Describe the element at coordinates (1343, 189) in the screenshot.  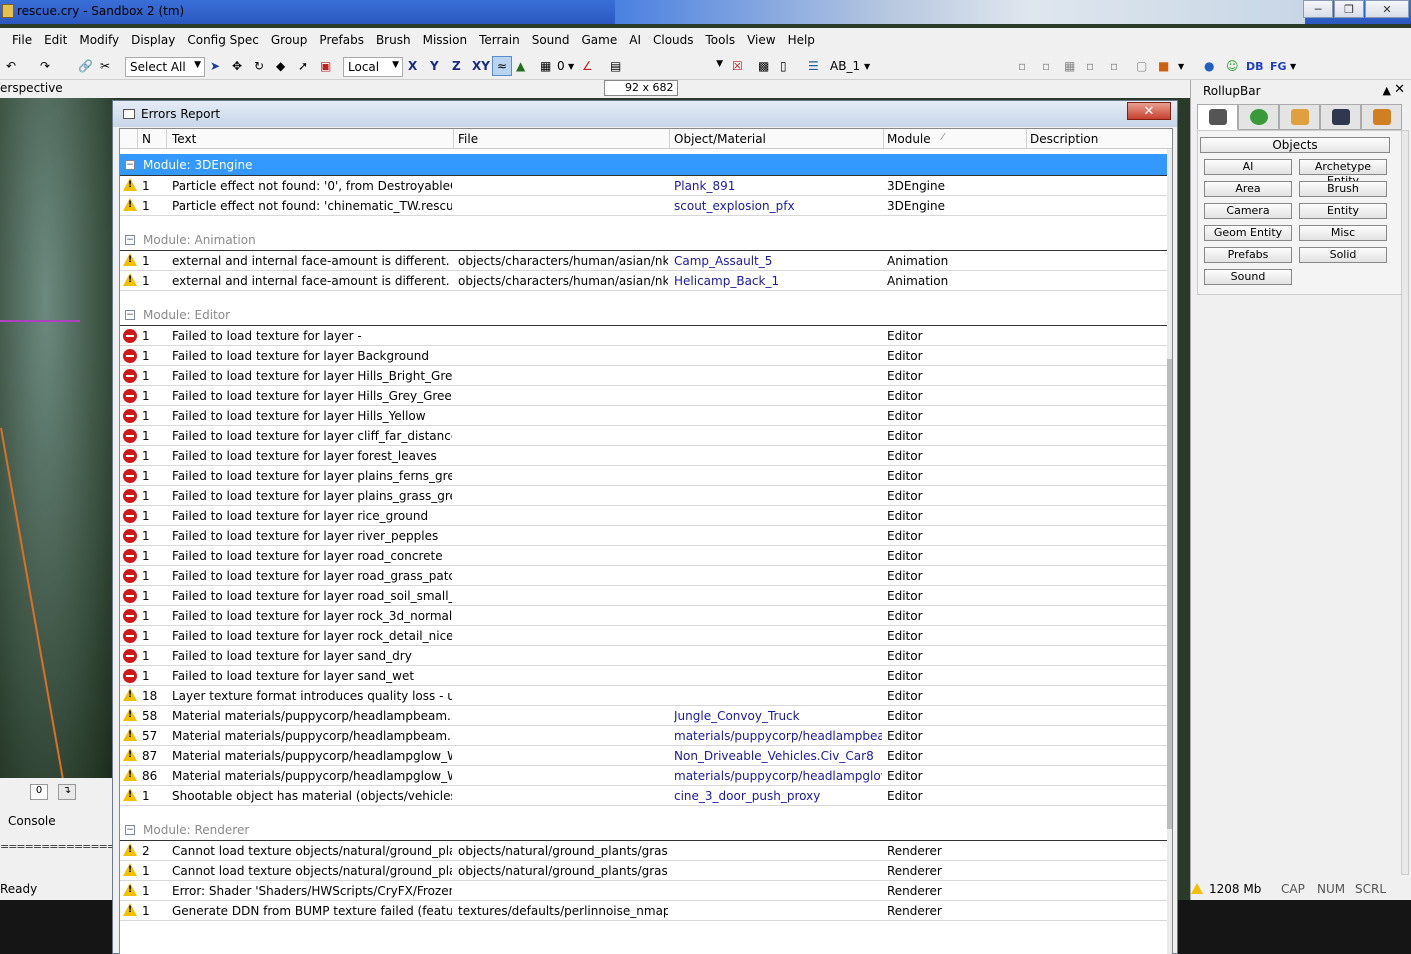
I see `brush-button: Brush` at that location.